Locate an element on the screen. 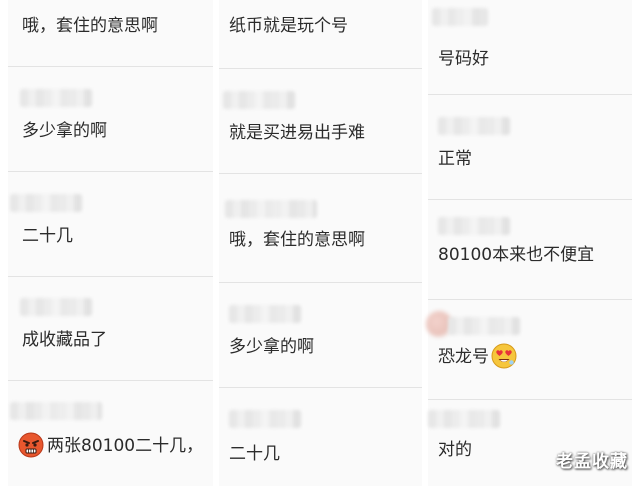  comment-item: 两张80100二十几， is located at coordinates (110, 432).